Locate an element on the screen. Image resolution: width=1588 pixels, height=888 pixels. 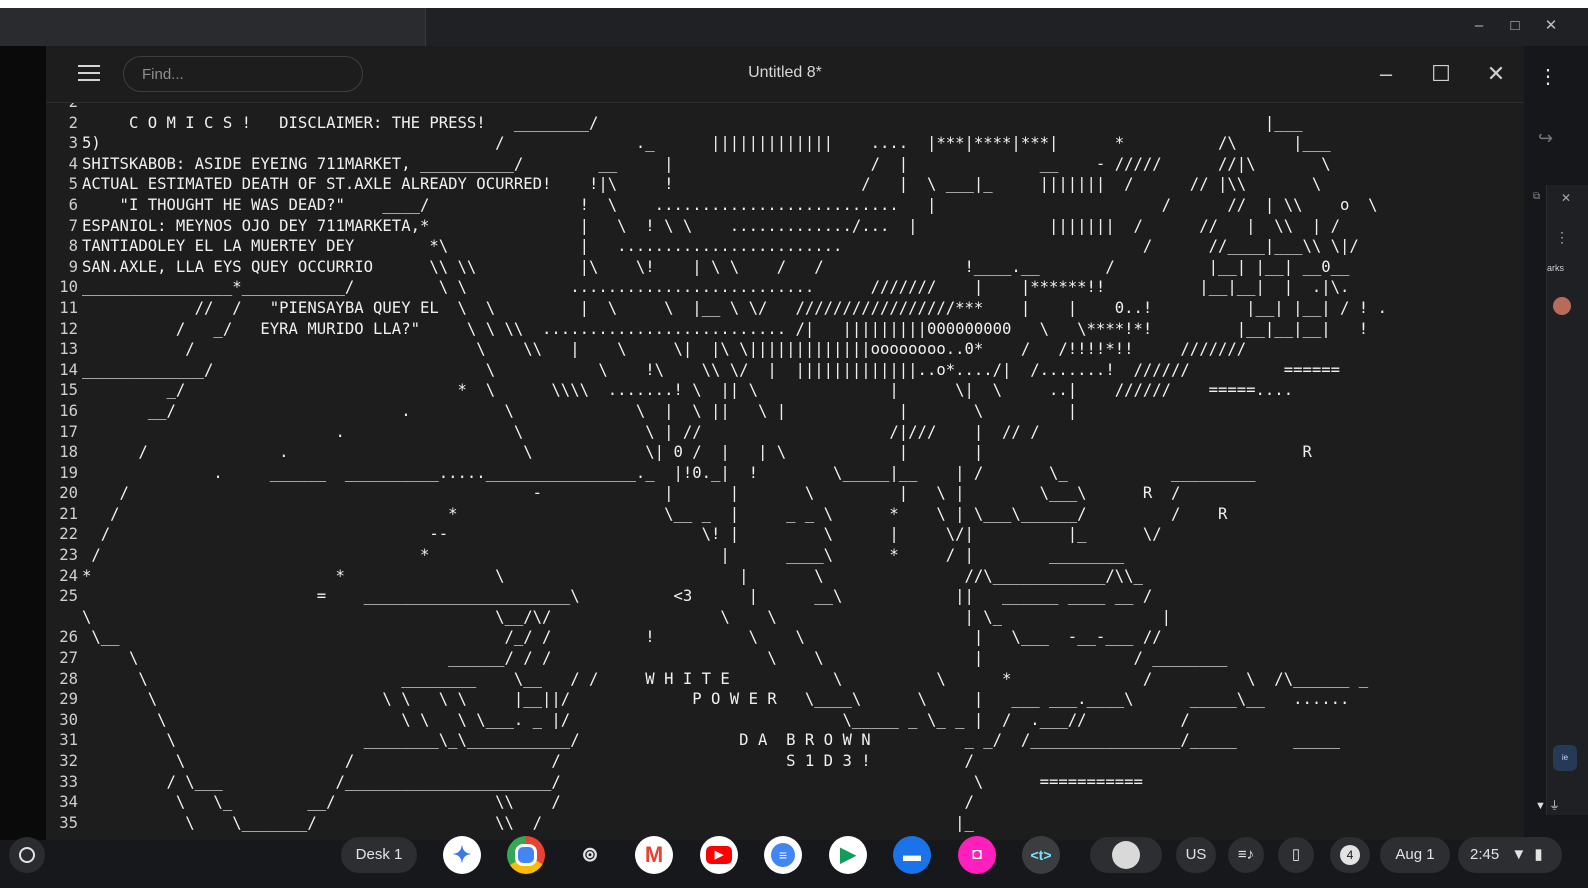
line-number: 29 is located at coordinates (68, 699).